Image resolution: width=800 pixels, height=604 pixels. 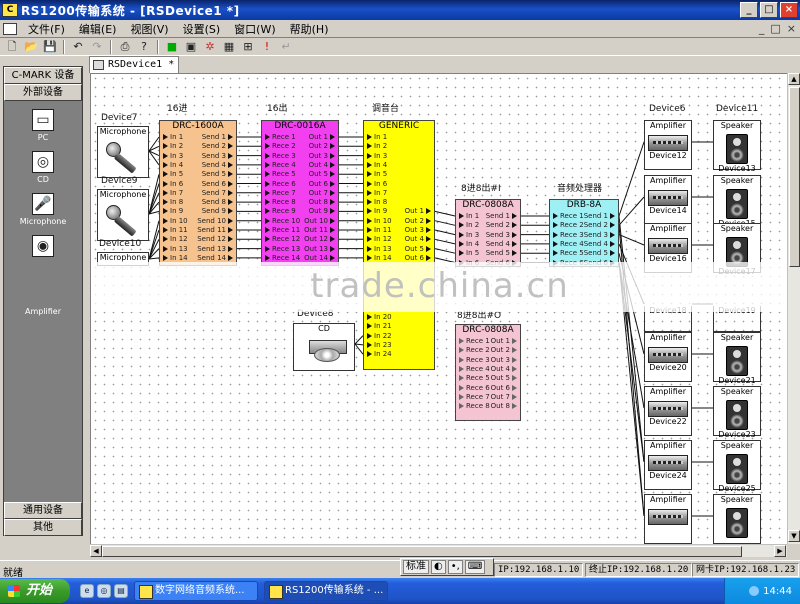 What do you see at coordinates (43, 510) in the screenshot?
I see `general-devices-button: 通用设备` at bounding box center [43, 510].